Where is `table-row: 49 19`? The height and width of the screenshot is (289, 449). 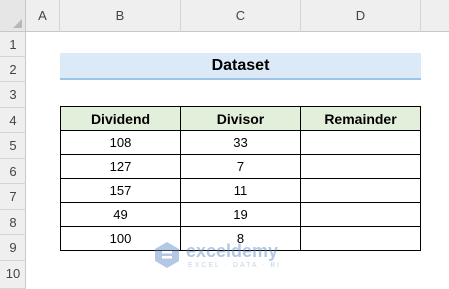
table-row: 49 19 is located at coordinates (240, 214).